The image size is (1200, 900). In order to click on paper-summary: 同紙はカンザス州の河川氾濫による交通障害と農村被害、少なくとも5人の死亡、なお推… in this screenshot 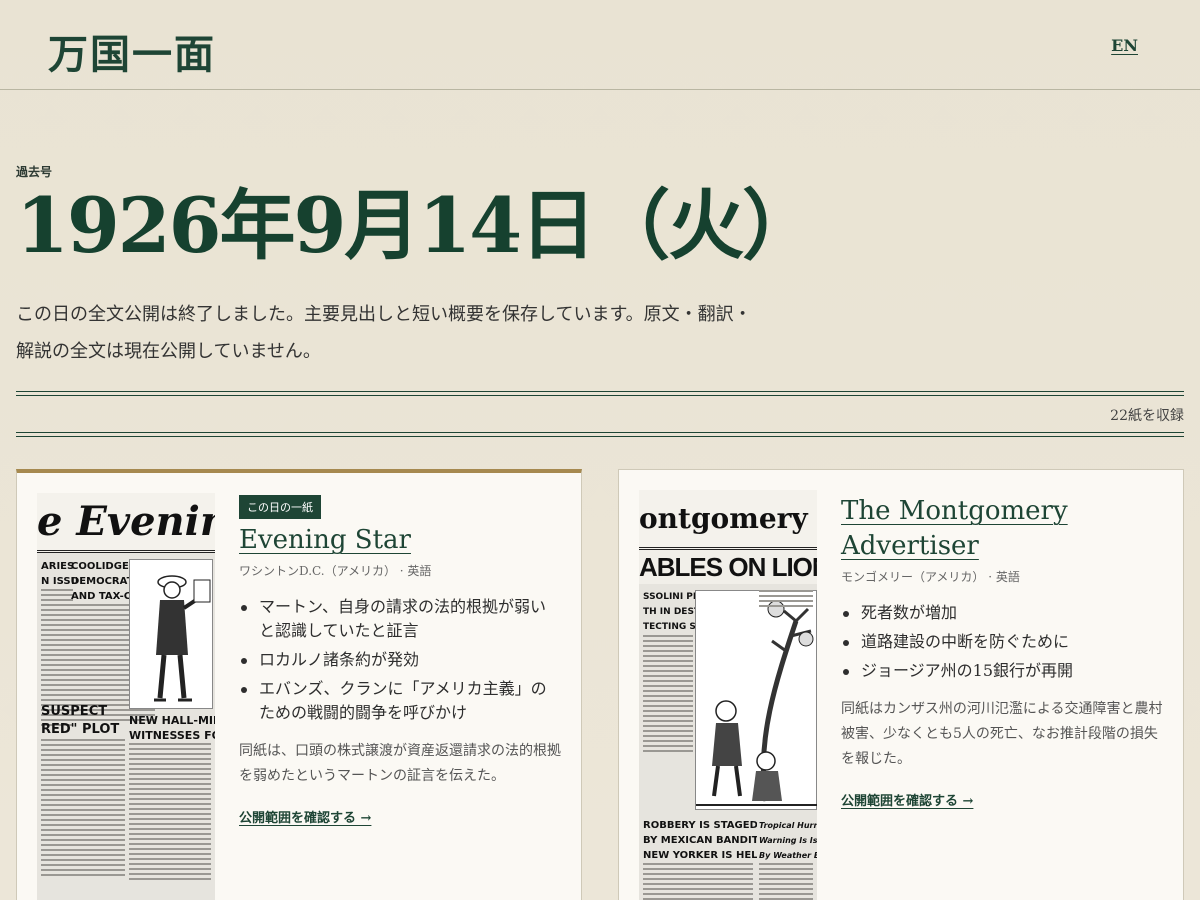, I will do `click(1002, 734)`.